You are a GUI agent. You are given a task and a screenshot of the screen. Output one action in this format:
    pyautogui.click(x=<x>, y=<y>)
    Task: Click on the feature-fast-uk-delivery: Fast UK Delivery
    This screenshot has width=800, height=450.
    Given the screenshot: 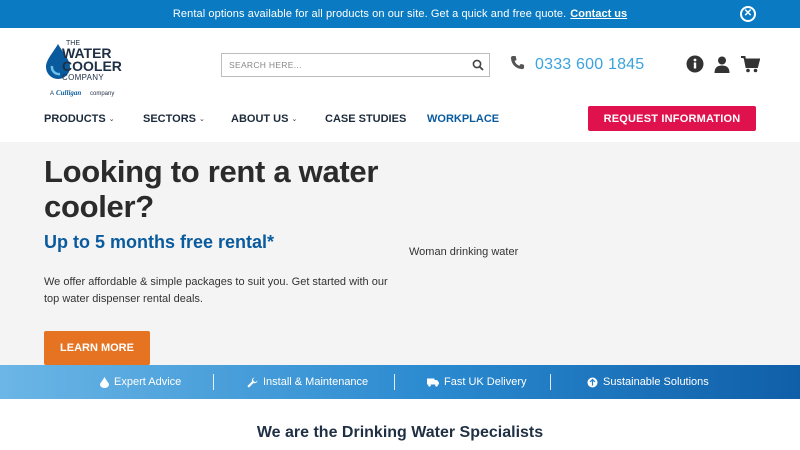 What is the action you would take?
    pyautogui.click(x=477, y=382)
    